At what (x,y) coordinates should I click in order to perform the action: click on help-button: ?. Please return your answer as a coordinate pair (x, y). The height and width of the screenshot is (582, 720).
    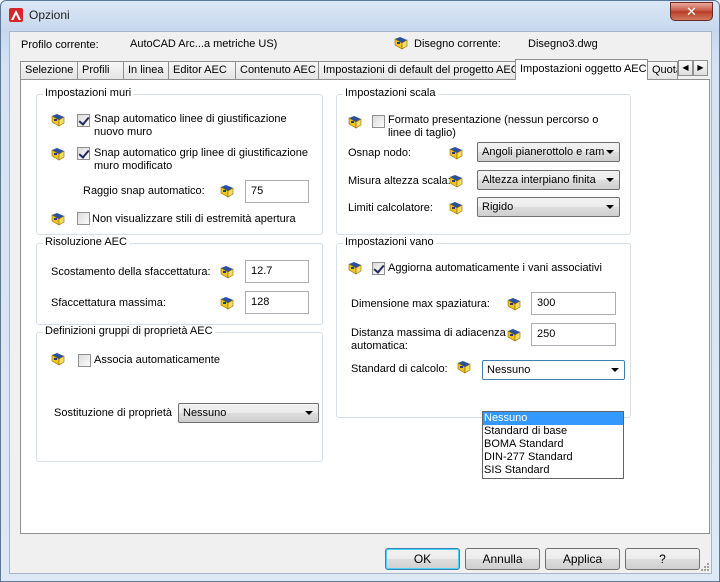
    Looking at the image, I should click on (662, 559).